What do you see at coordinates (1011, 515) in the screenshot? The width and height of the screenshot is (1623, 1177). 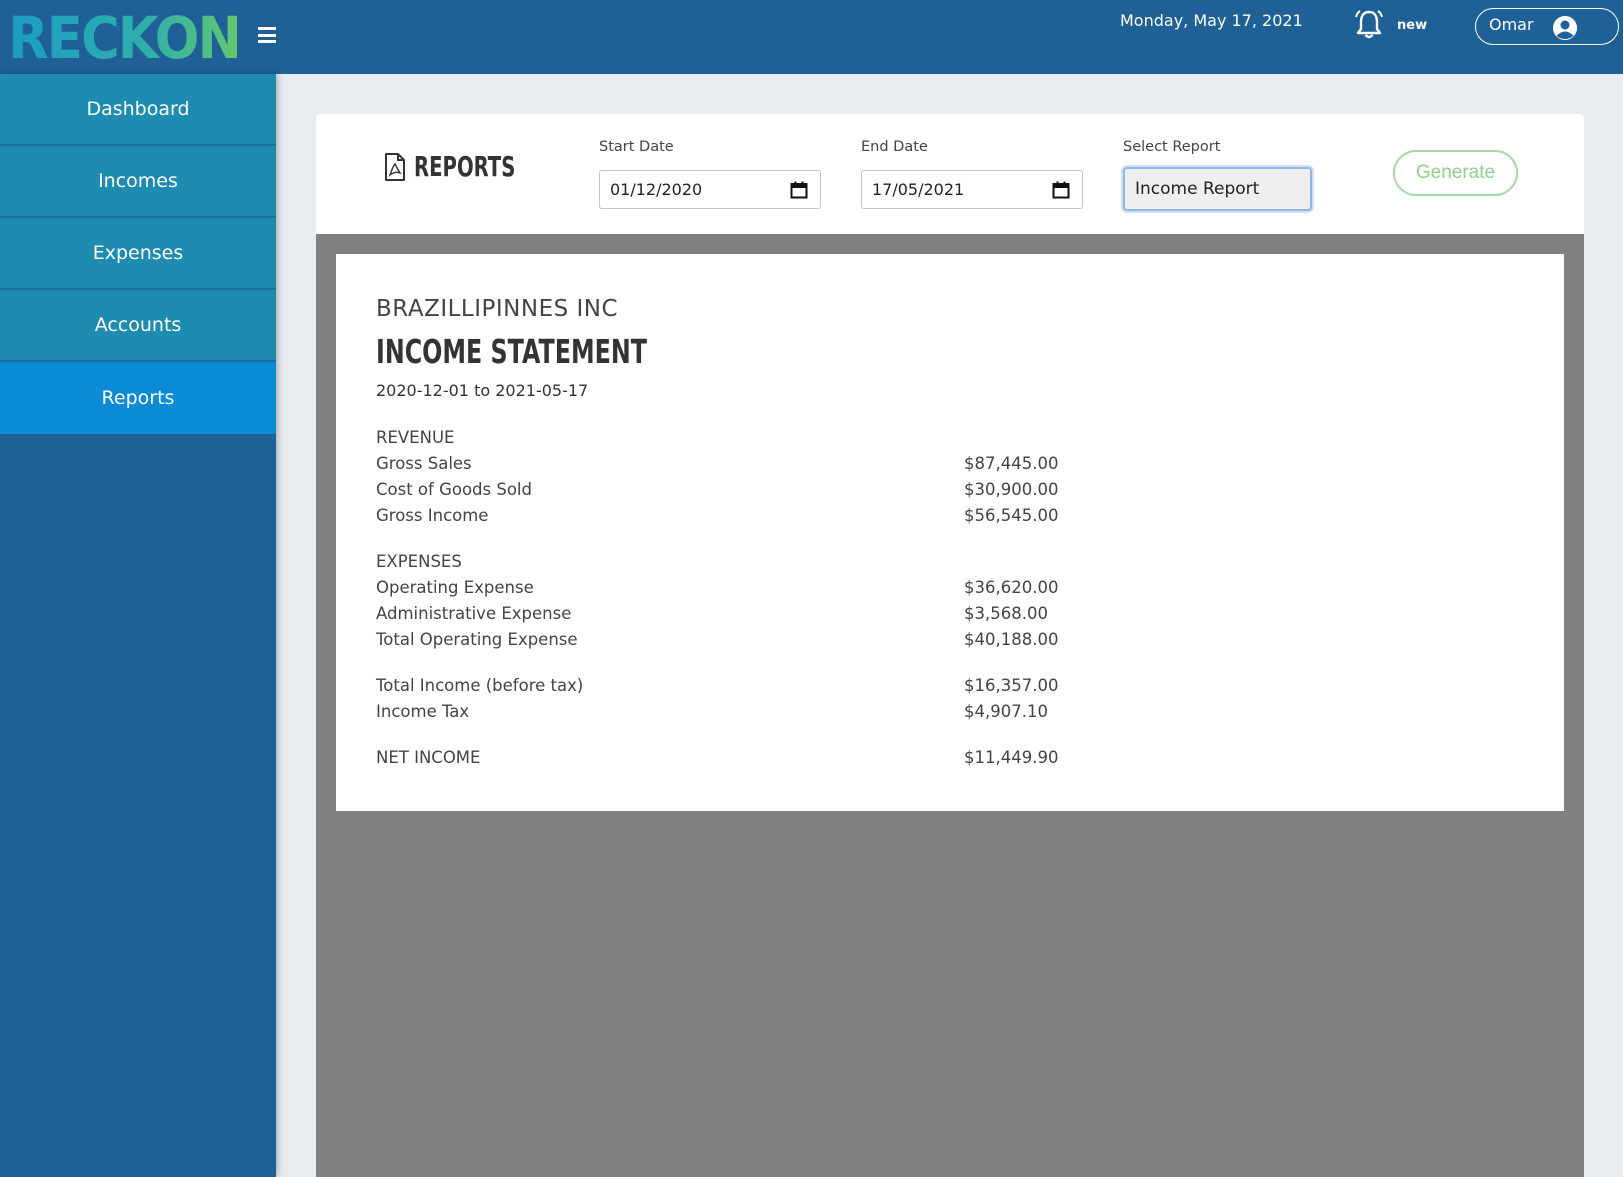 I see `row-value-gross-income: $56,545.00` at bounding box center [1011, 515].